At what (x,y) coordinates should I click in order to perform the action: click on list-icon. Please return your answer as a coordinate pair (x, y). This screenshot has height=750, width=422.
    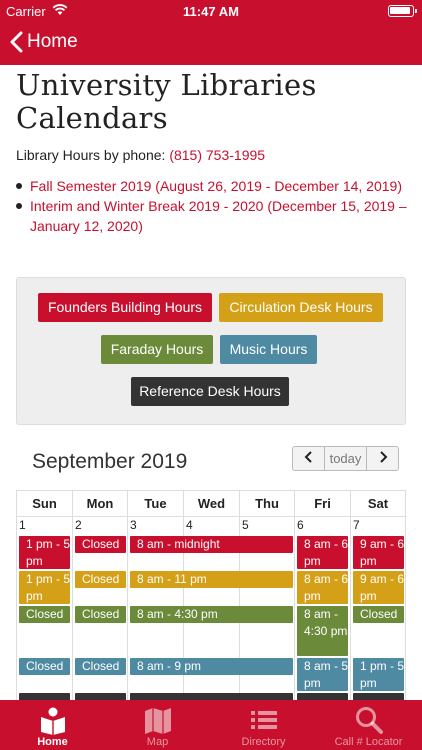
    Looking at the image, I should click on (264, 720).